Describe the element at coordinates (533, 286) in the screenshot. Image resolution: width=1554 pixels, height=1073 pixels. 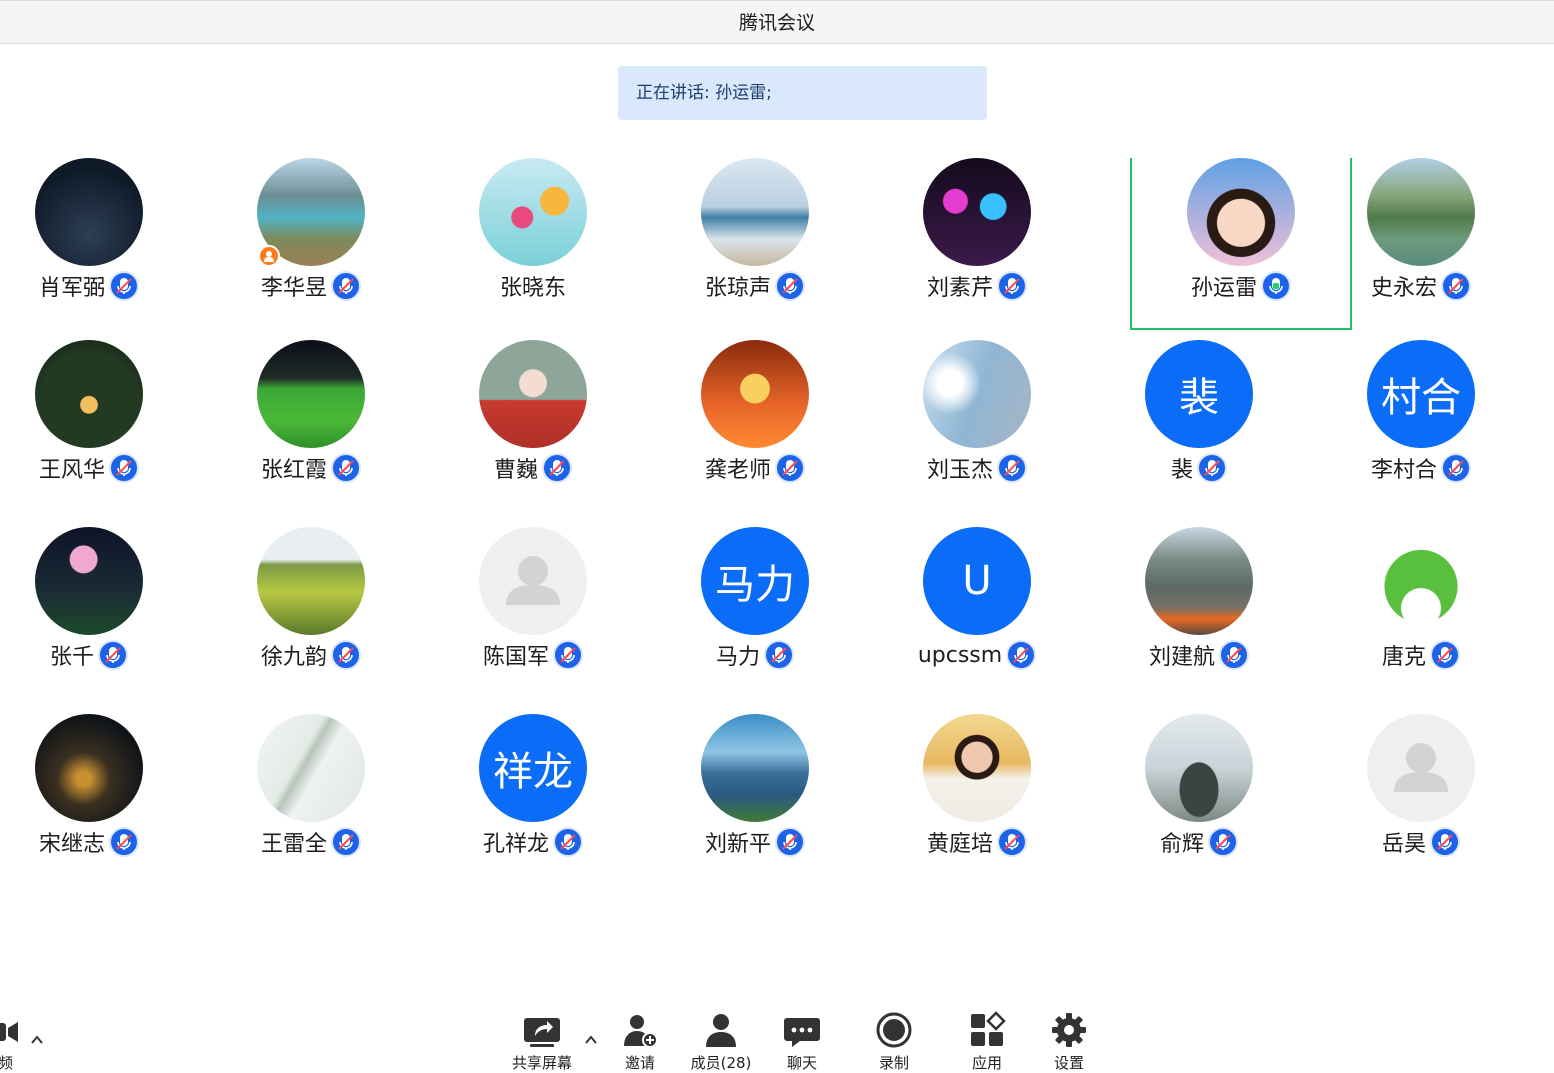
I see `participant-name-row: 张晓东` at that location.